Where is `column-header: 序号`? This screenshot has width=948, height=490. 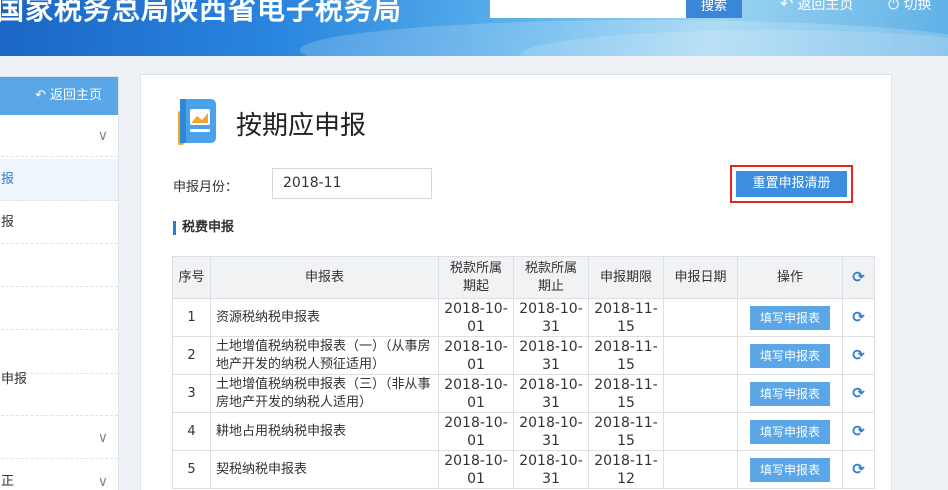
column-header: 序号 is located at coordinates (191, 277).